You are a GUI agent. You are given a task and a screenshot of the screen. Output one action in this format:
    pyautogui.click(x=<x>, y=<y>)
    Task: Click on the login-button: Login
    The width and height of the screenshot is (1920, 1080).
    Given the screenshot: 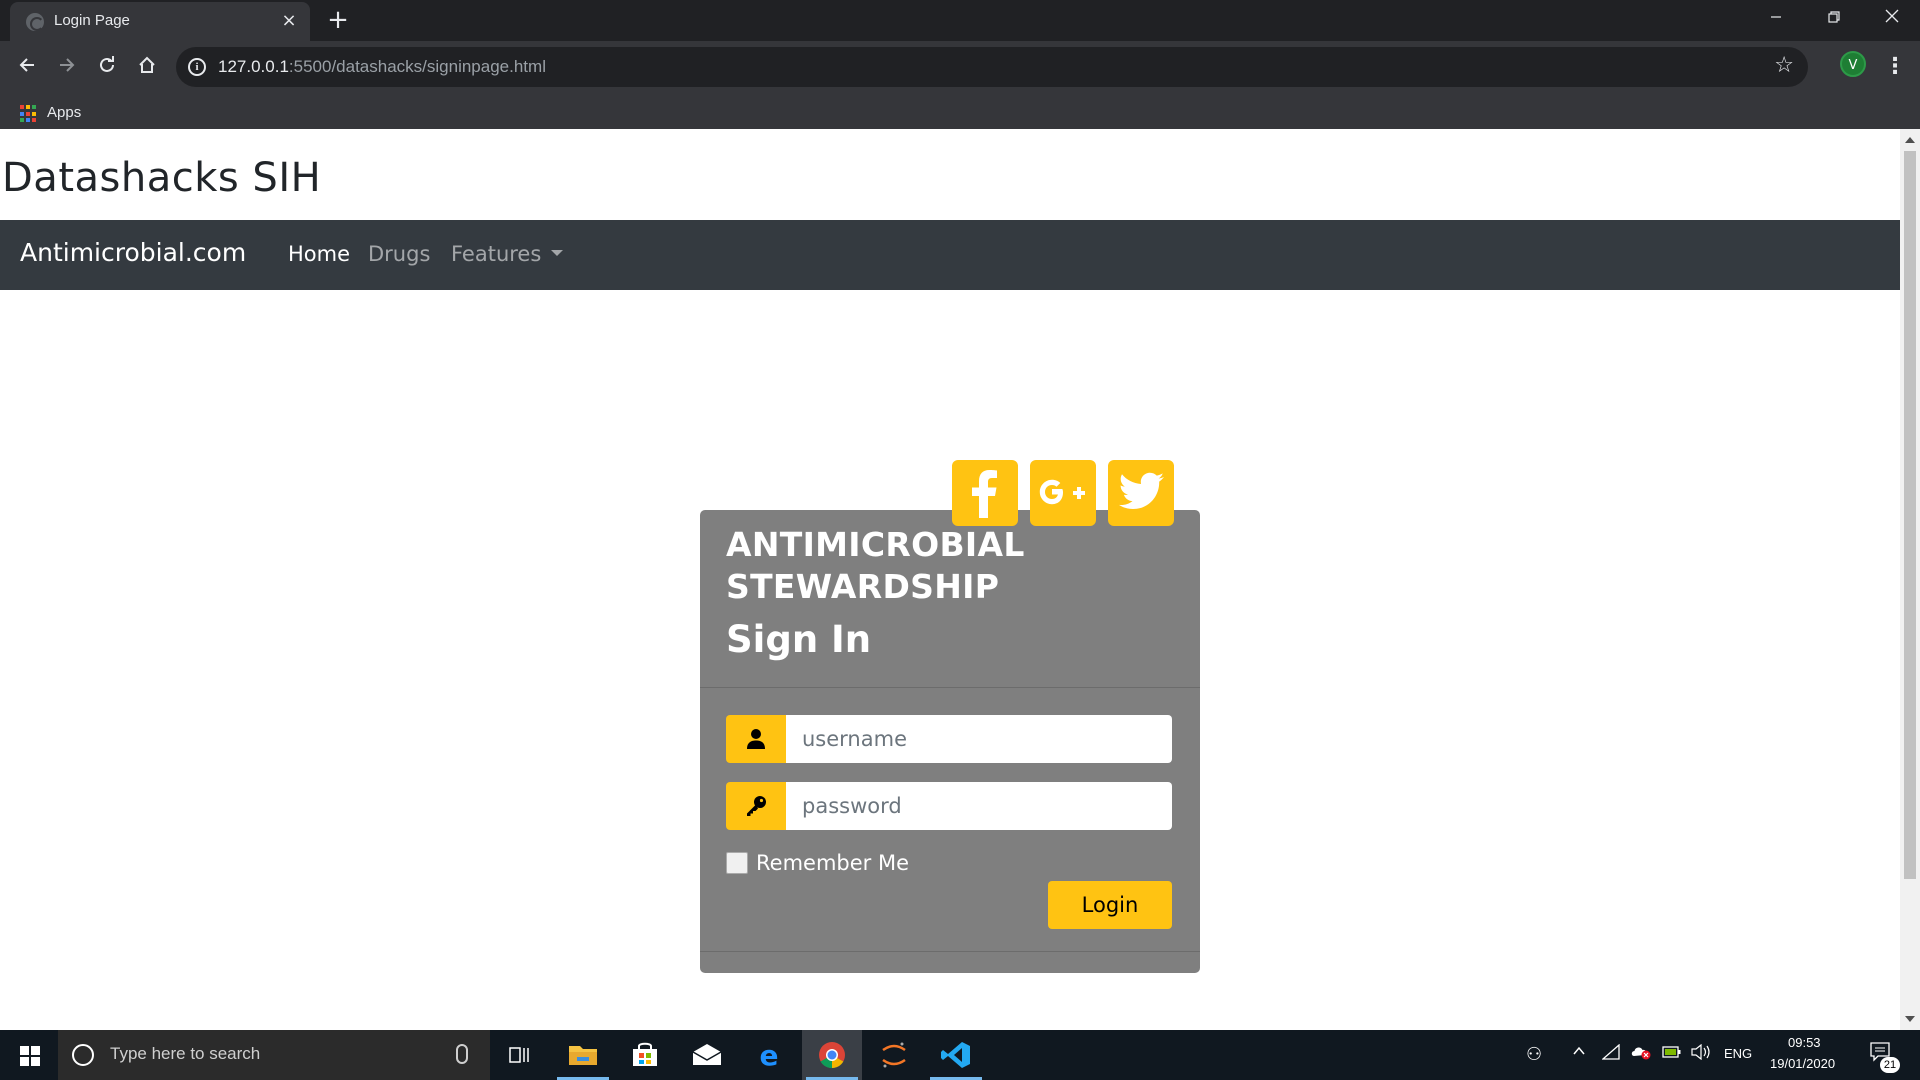 What is the action you would take?
    pyautogui.click(x=1110, y=905)
    